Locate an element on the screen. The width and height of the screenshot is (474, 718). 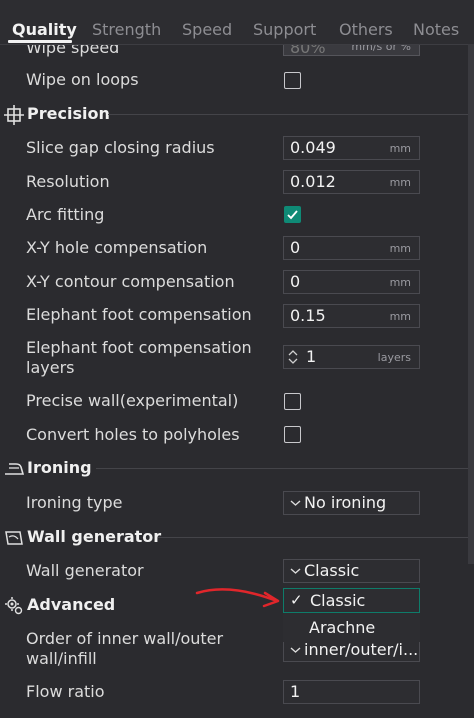
wall-generator-icon is located at coordinates (14, 538).